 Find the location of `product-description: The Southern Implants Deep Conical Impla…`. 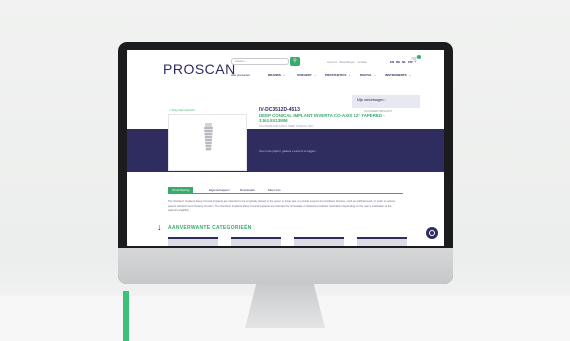

product-description: The Southern Implants Deep Conical Impla… is located at coordinates (282, 206).